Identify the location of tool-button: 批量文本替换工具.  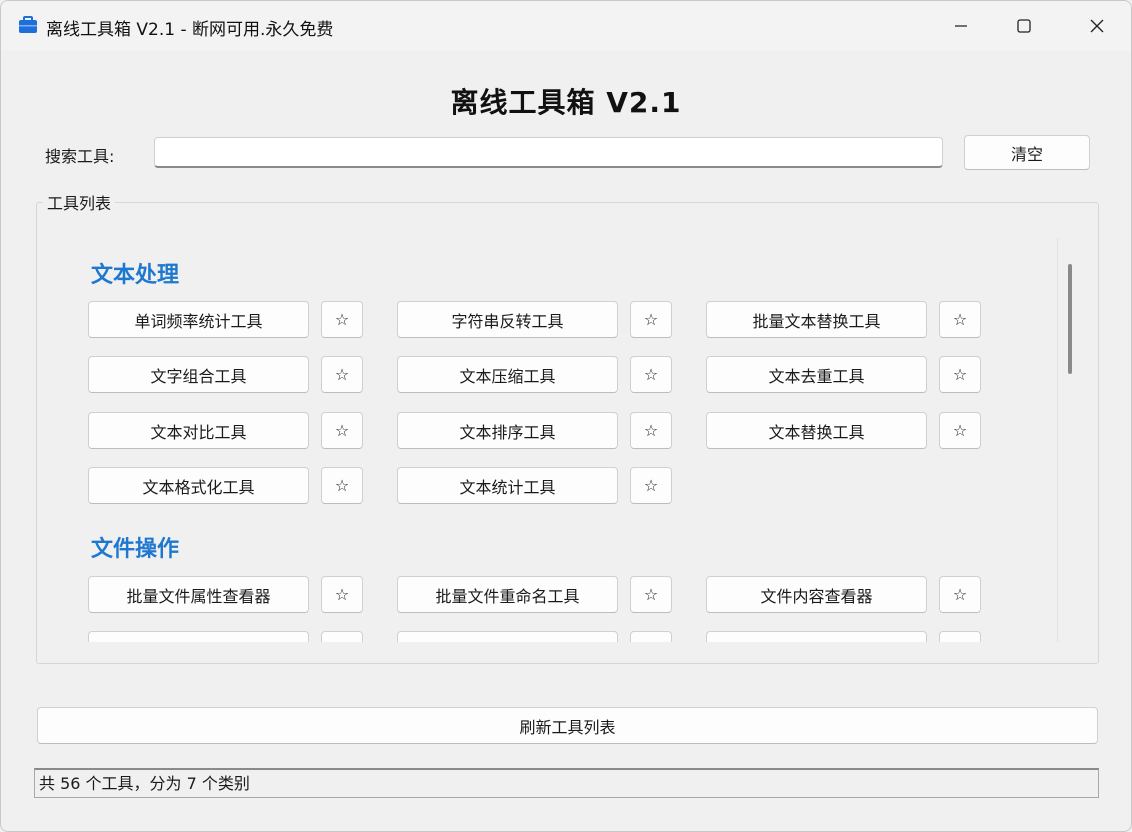
(816, 319).